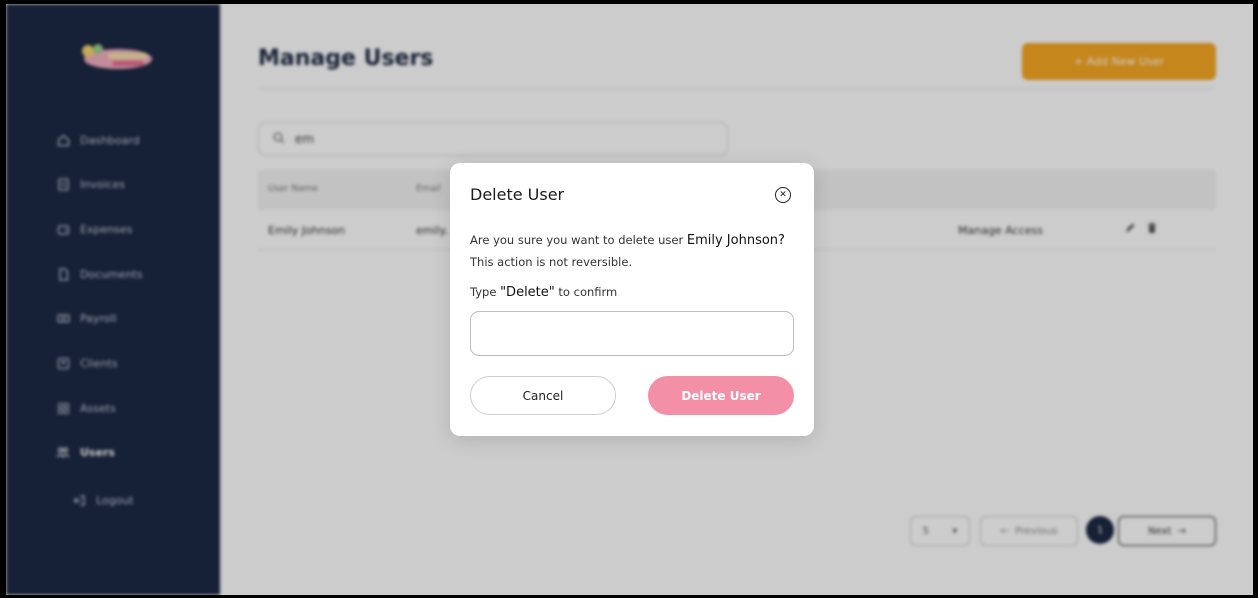  Describe the element at coordinates (517, 194) in the screenshot. I see `dialog-title: Delete User` at that location.